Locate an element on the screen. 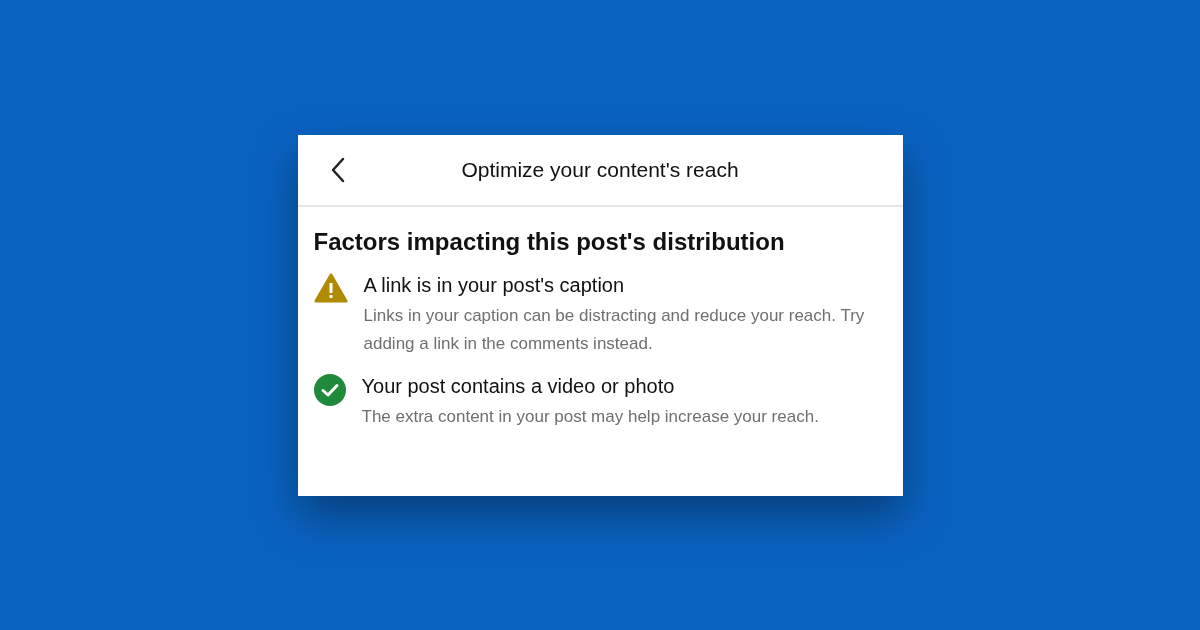 The image size is (1200, 630). checkmark-icon is located at coordinates (329, 389).